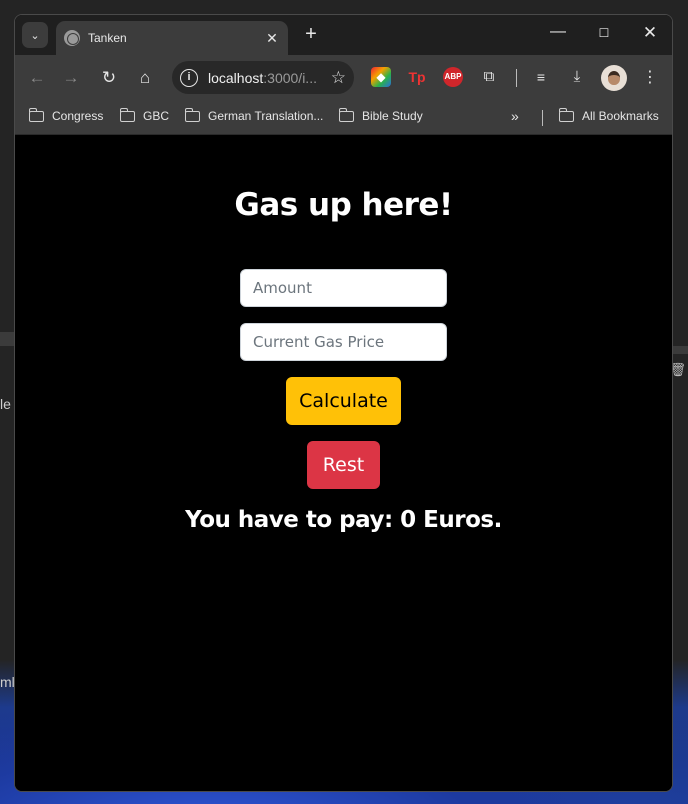 This screenshot has height=804, width=688. Describe the element at coordinates (35, 35) in the screenshot. I see `tab-search-button: ⌄` at that location.